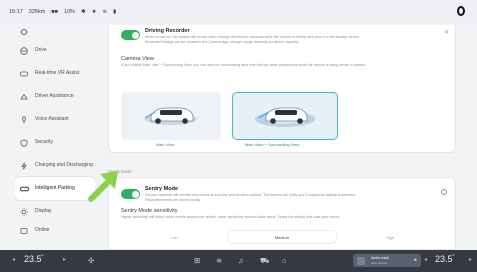 This screenshot has width=477, height=272. What do you see at coordinates (282, 237) in the screenshot?
I see `sensitivity-option-medium: Medium` at bounding box center [282, 237].